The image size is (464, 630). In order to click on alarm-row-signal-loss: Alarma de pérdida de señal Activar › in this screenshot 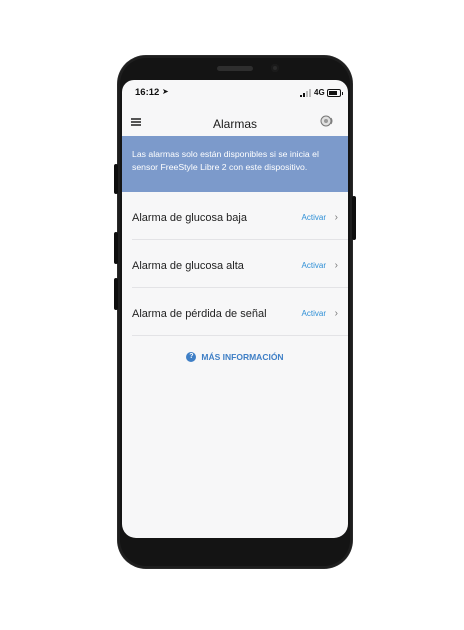, I will do `click(235, 312)`.